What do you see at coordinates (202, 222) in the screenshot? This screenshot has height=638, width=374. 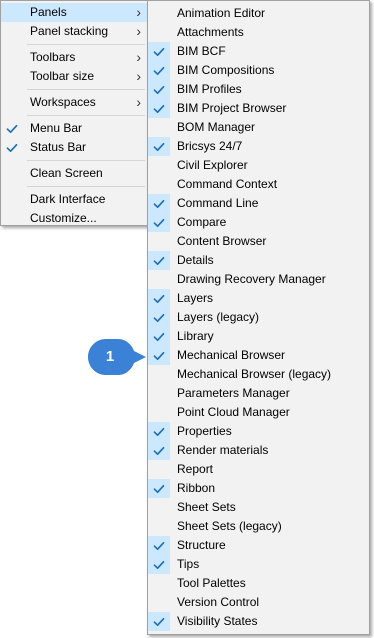 I see `menu-item-label: Compare` at bounding box center [202, 222].